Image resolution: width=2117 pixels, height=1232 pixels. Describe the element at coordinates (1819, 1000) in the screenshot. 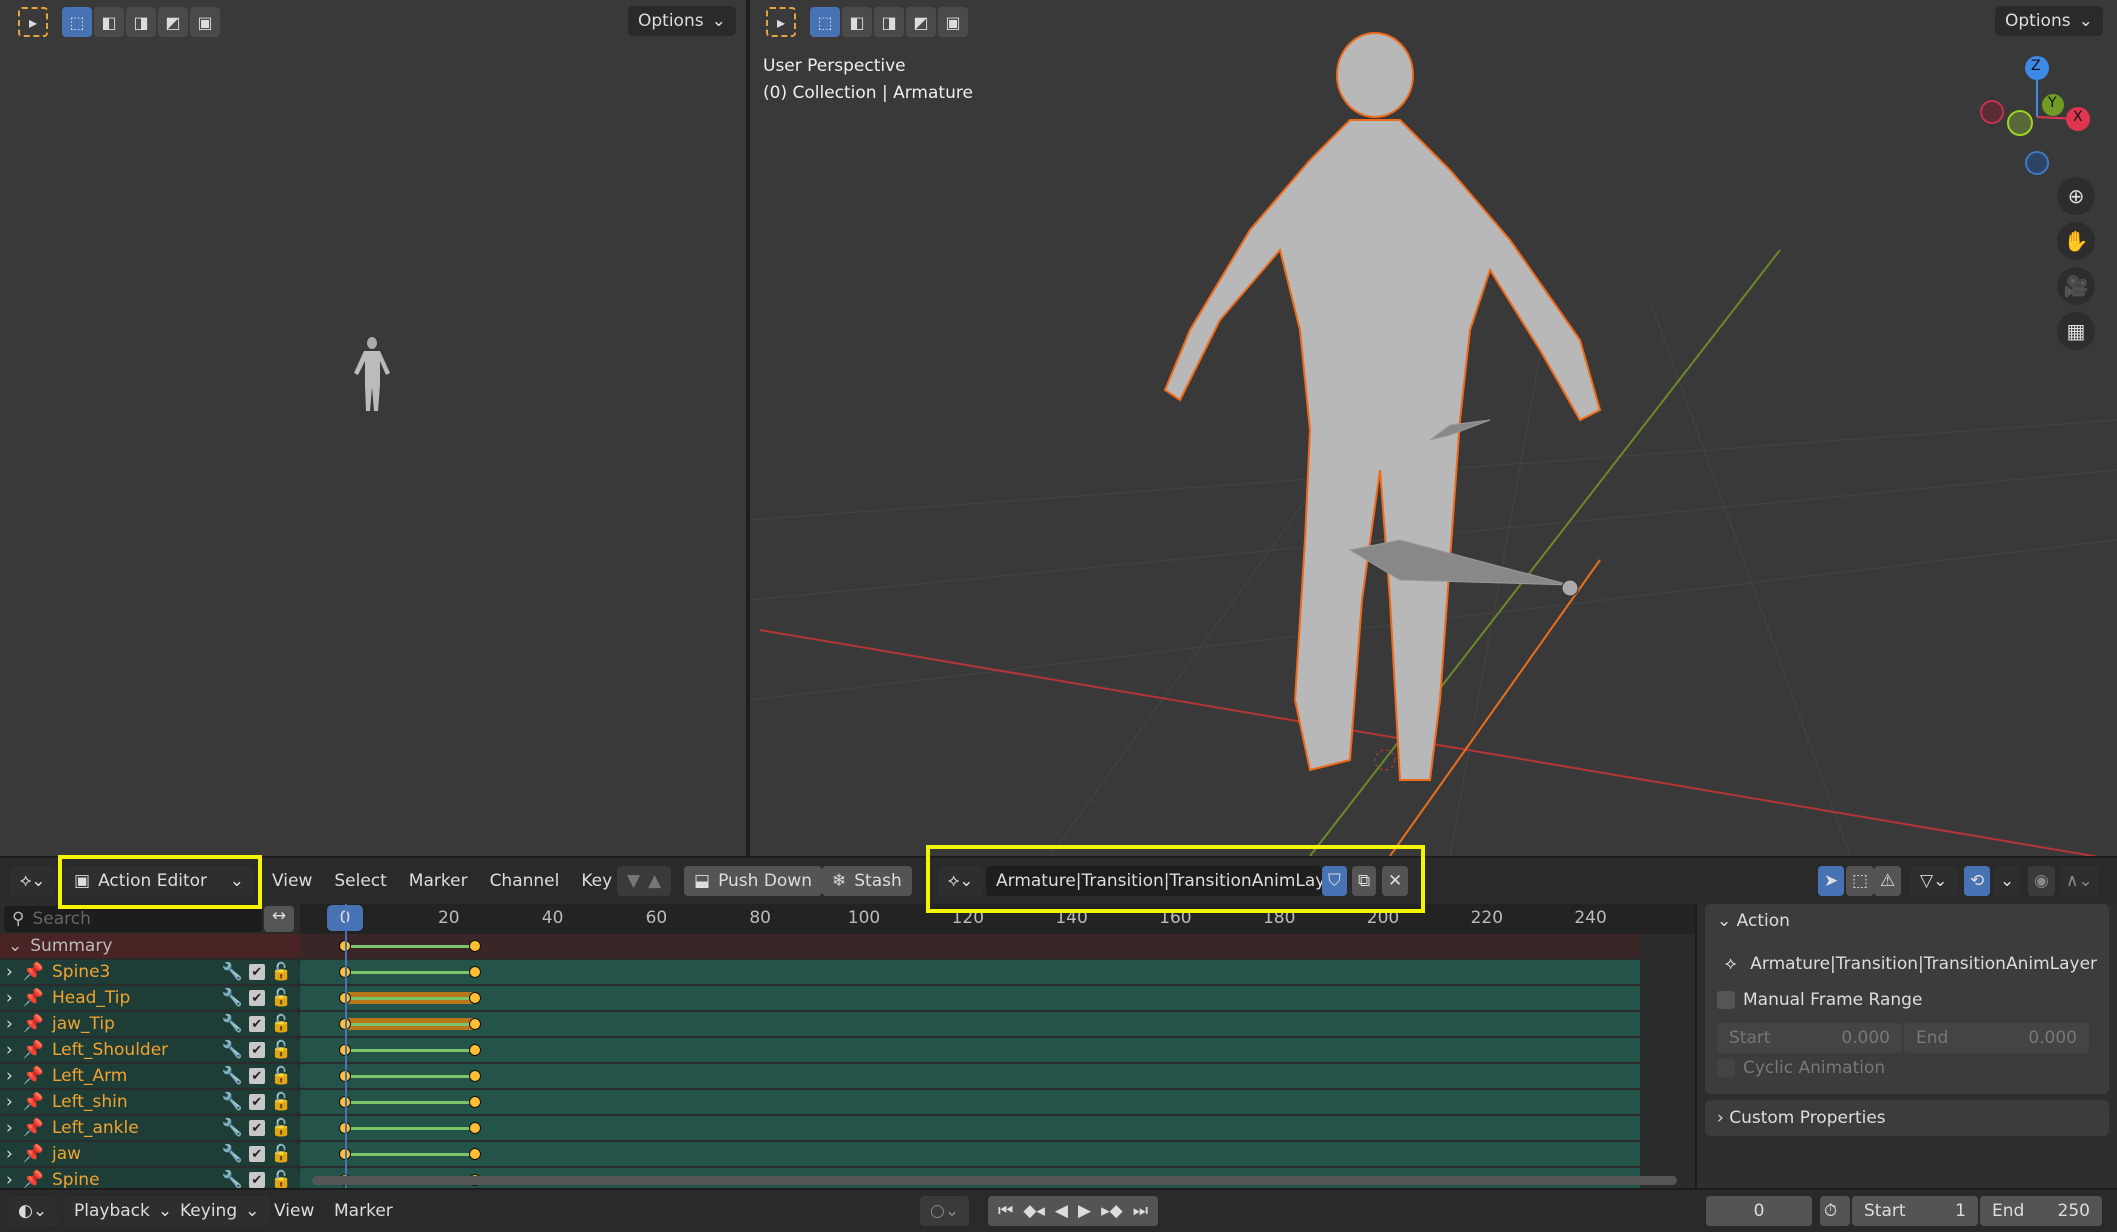

I see `manual-frame-range-checkbox: Manual Frame Range` at that location.